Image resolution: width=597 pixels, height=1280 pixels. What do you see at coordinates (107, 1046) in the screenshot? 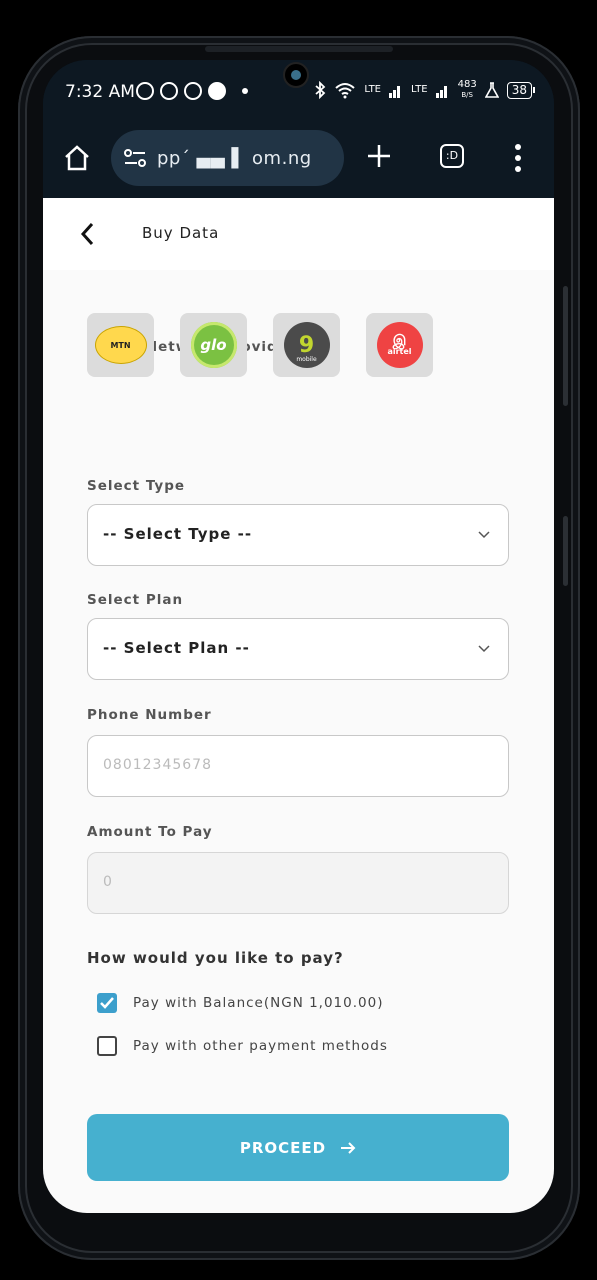
I see `checkbox-unchecked` at bounding box center [107, 1046].